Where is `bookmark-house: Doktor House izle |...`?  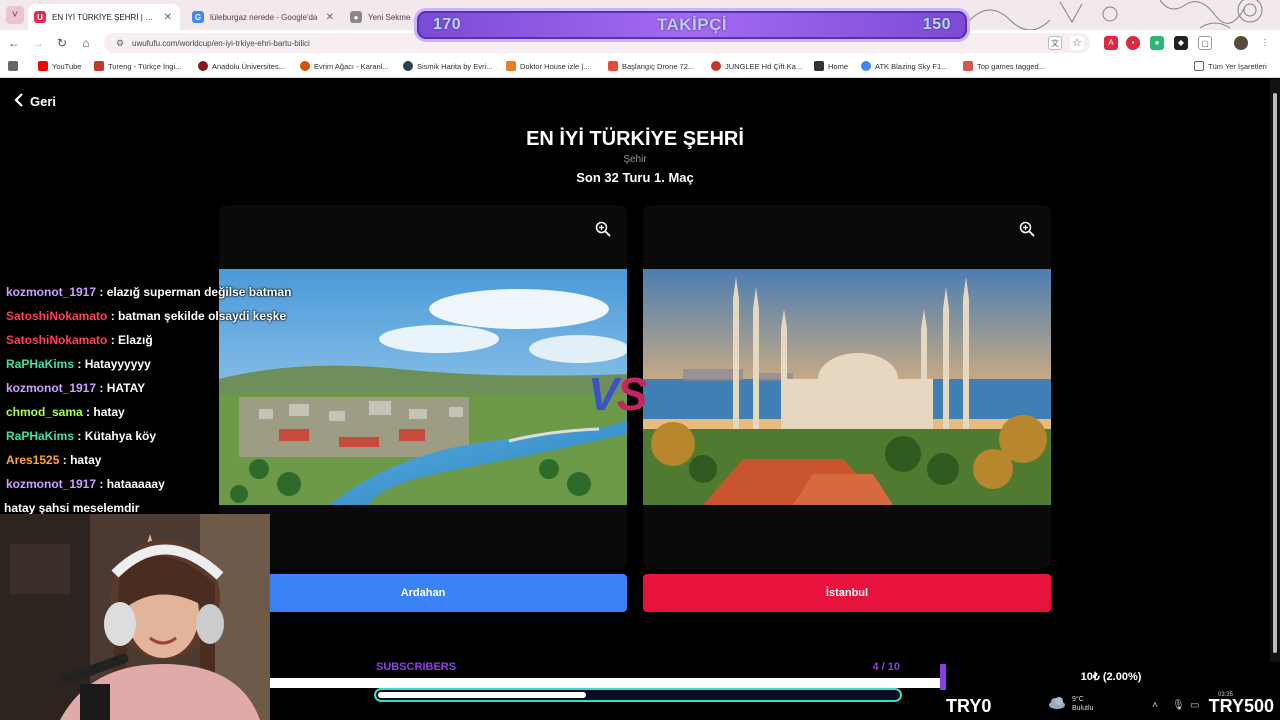
bookmark-house: Doktor House izle |... is located at coordinates (547, 66).